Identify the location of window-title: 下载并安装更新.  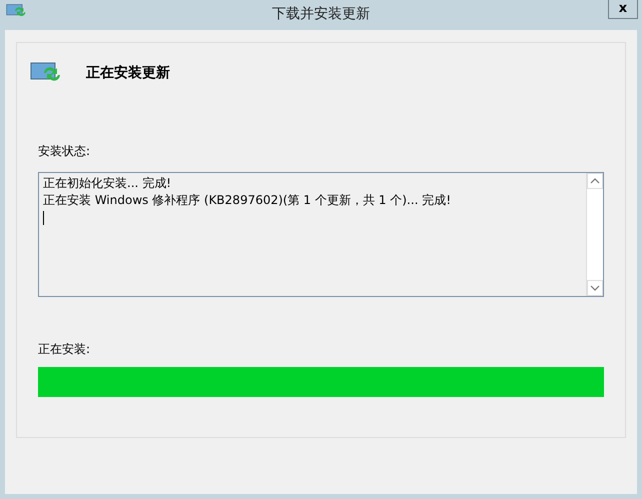
(321, 14).